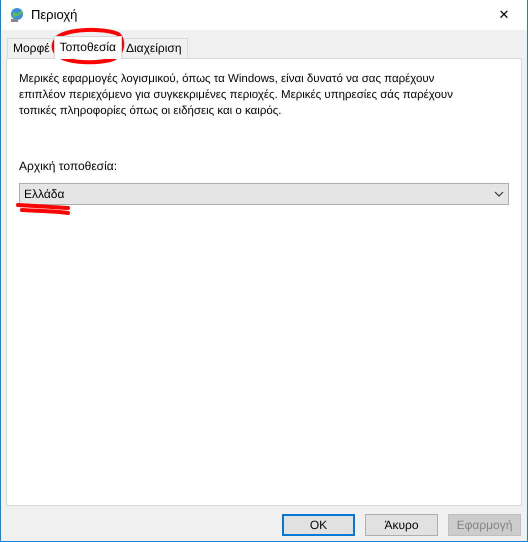 This screenshot has height=542, width=528. Describe the element at coordinates (264, 194) in the screenshot. I see `location-dropdown: Ελλάδα` at that location.